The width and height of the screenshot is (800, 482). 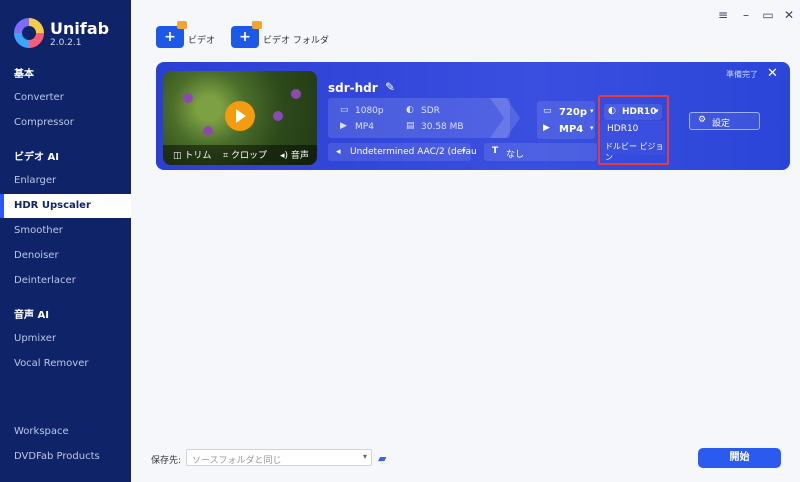 What do you see at coordinates (65, 339) in the screenshot?
I see `sidebar-item-upmixer: Upmixer` at bounding box center [65, 339].